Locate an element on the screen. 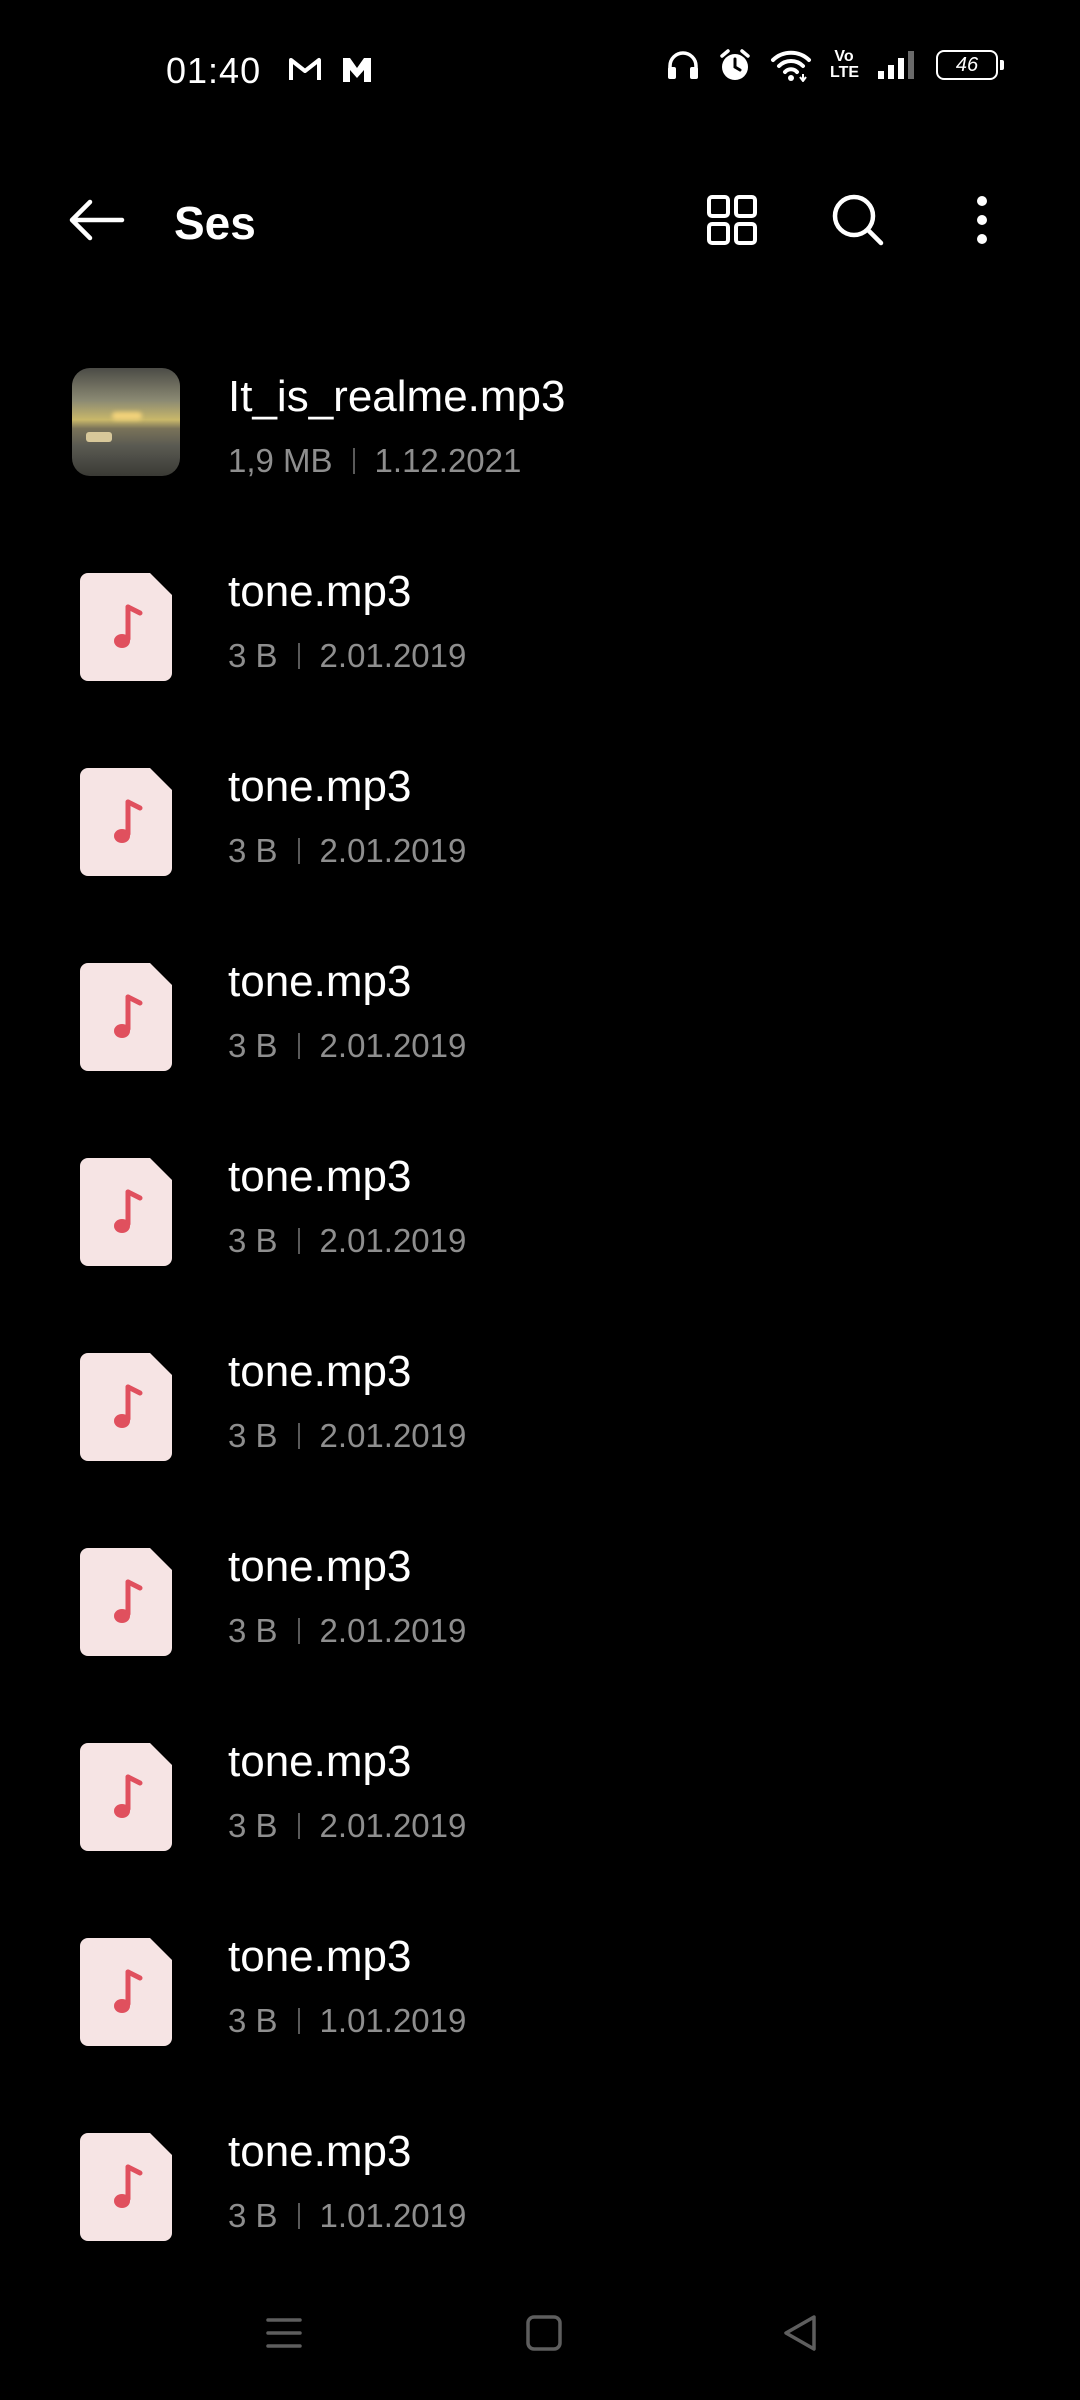  arrow-back-icon is located at coordinates (97, 220).